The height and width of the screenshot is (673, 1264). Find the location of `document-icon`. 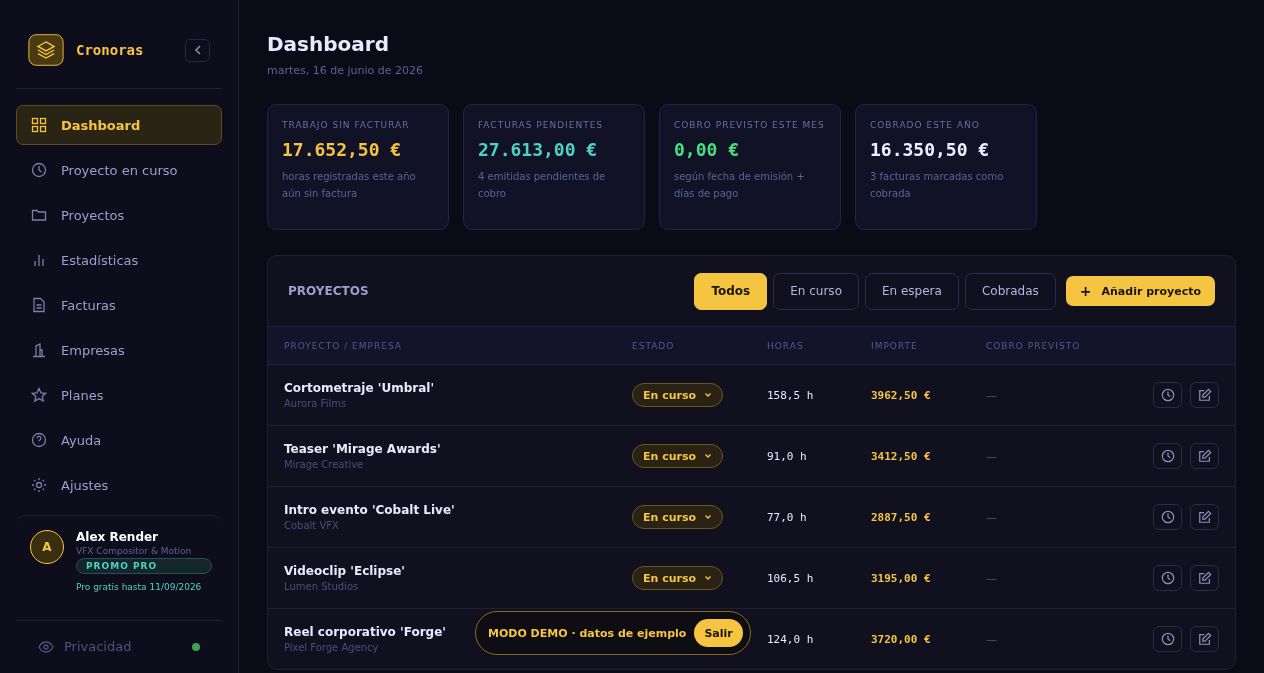

document-icon is located at coordinates (39, 305).